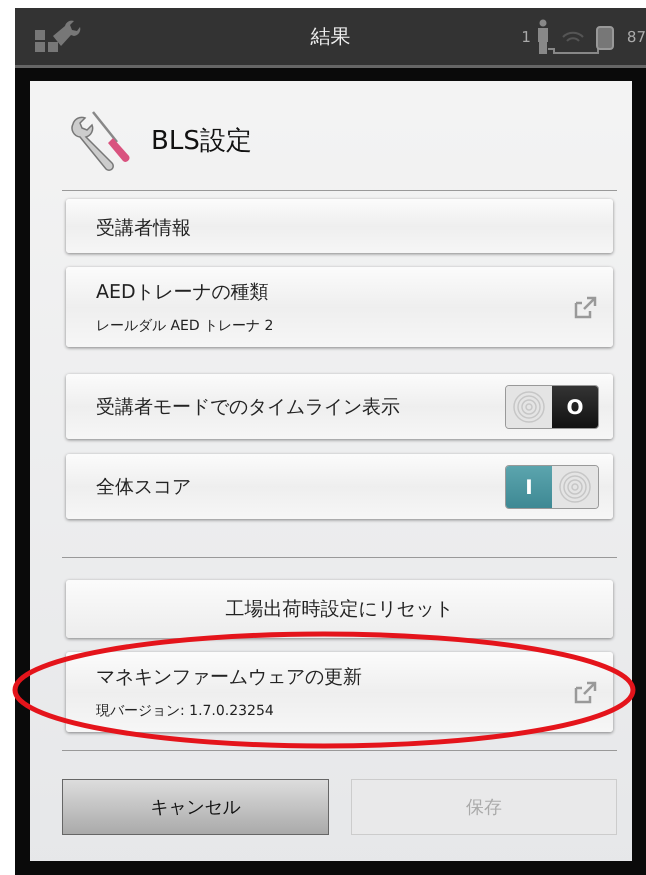 This screenshot has width=646, height=875. Describe the element at coordinates (575, 407) in the screenshot. I see `toggle-off-label: O` at that location.